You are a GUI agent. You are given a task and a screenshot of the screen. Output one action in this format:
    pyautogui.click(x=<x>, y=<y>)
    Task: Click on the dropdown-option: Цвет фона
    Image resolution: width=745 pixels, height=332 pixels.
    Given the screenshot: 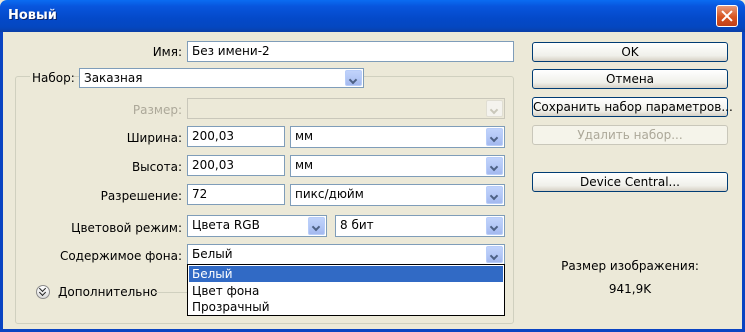 What is the action you would take?
    pyautogui.click(x=346, y=291)
    